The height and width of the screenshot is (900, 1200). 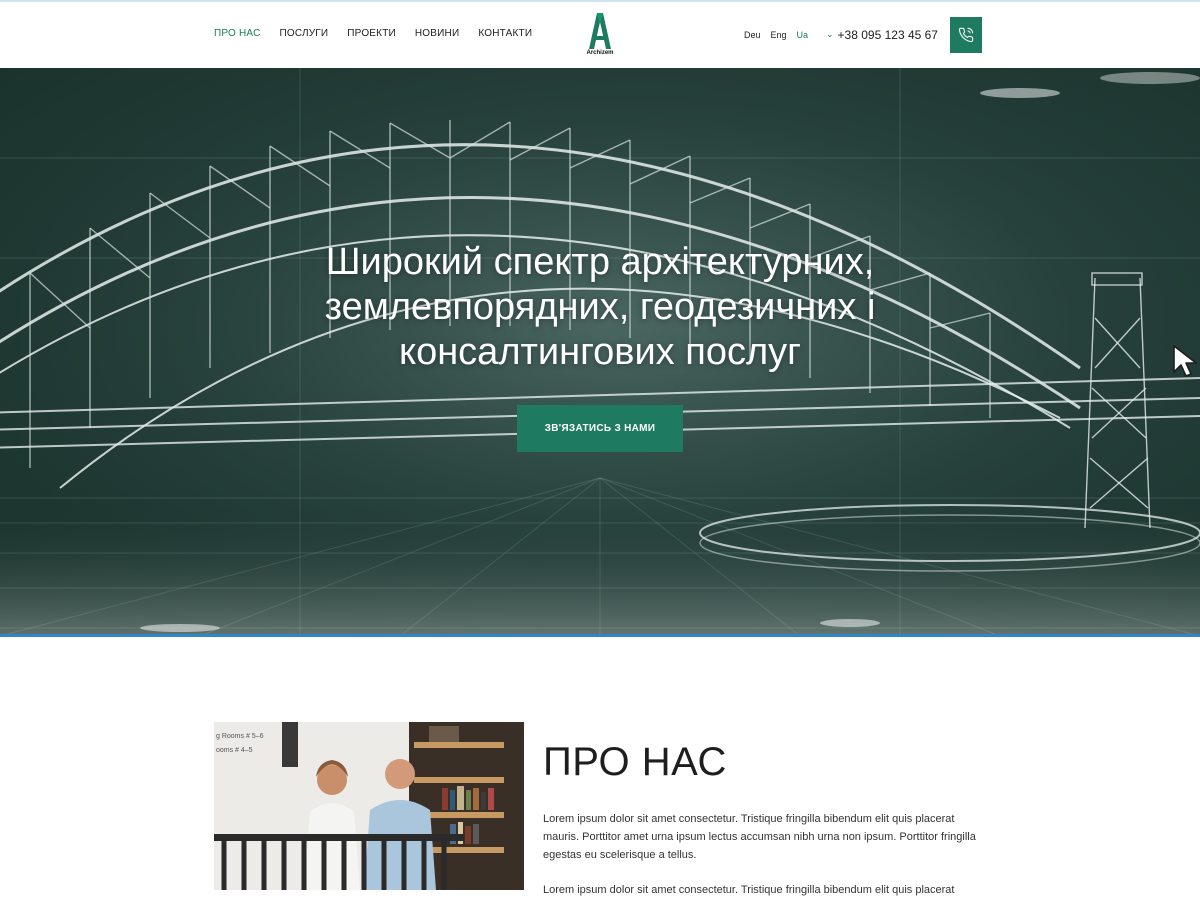 I want to click on logo: Archizem, so click(x=600, y=36).